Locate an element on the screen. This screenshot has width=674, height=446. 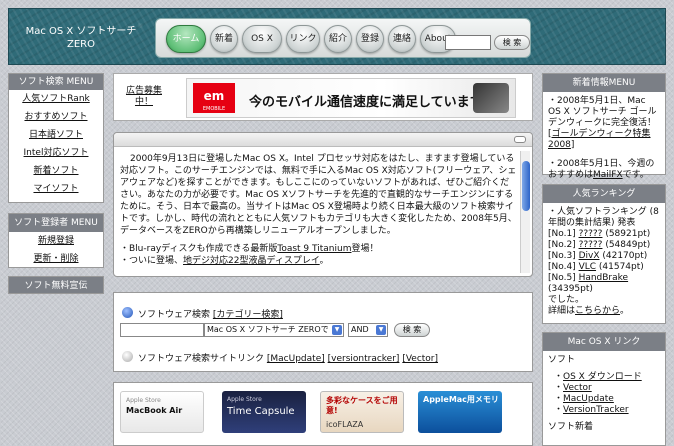
intro-bullet: ・ついに登場、地デジ対応22型液晶ディスプレイ。 is located at coordinates (224, 261).